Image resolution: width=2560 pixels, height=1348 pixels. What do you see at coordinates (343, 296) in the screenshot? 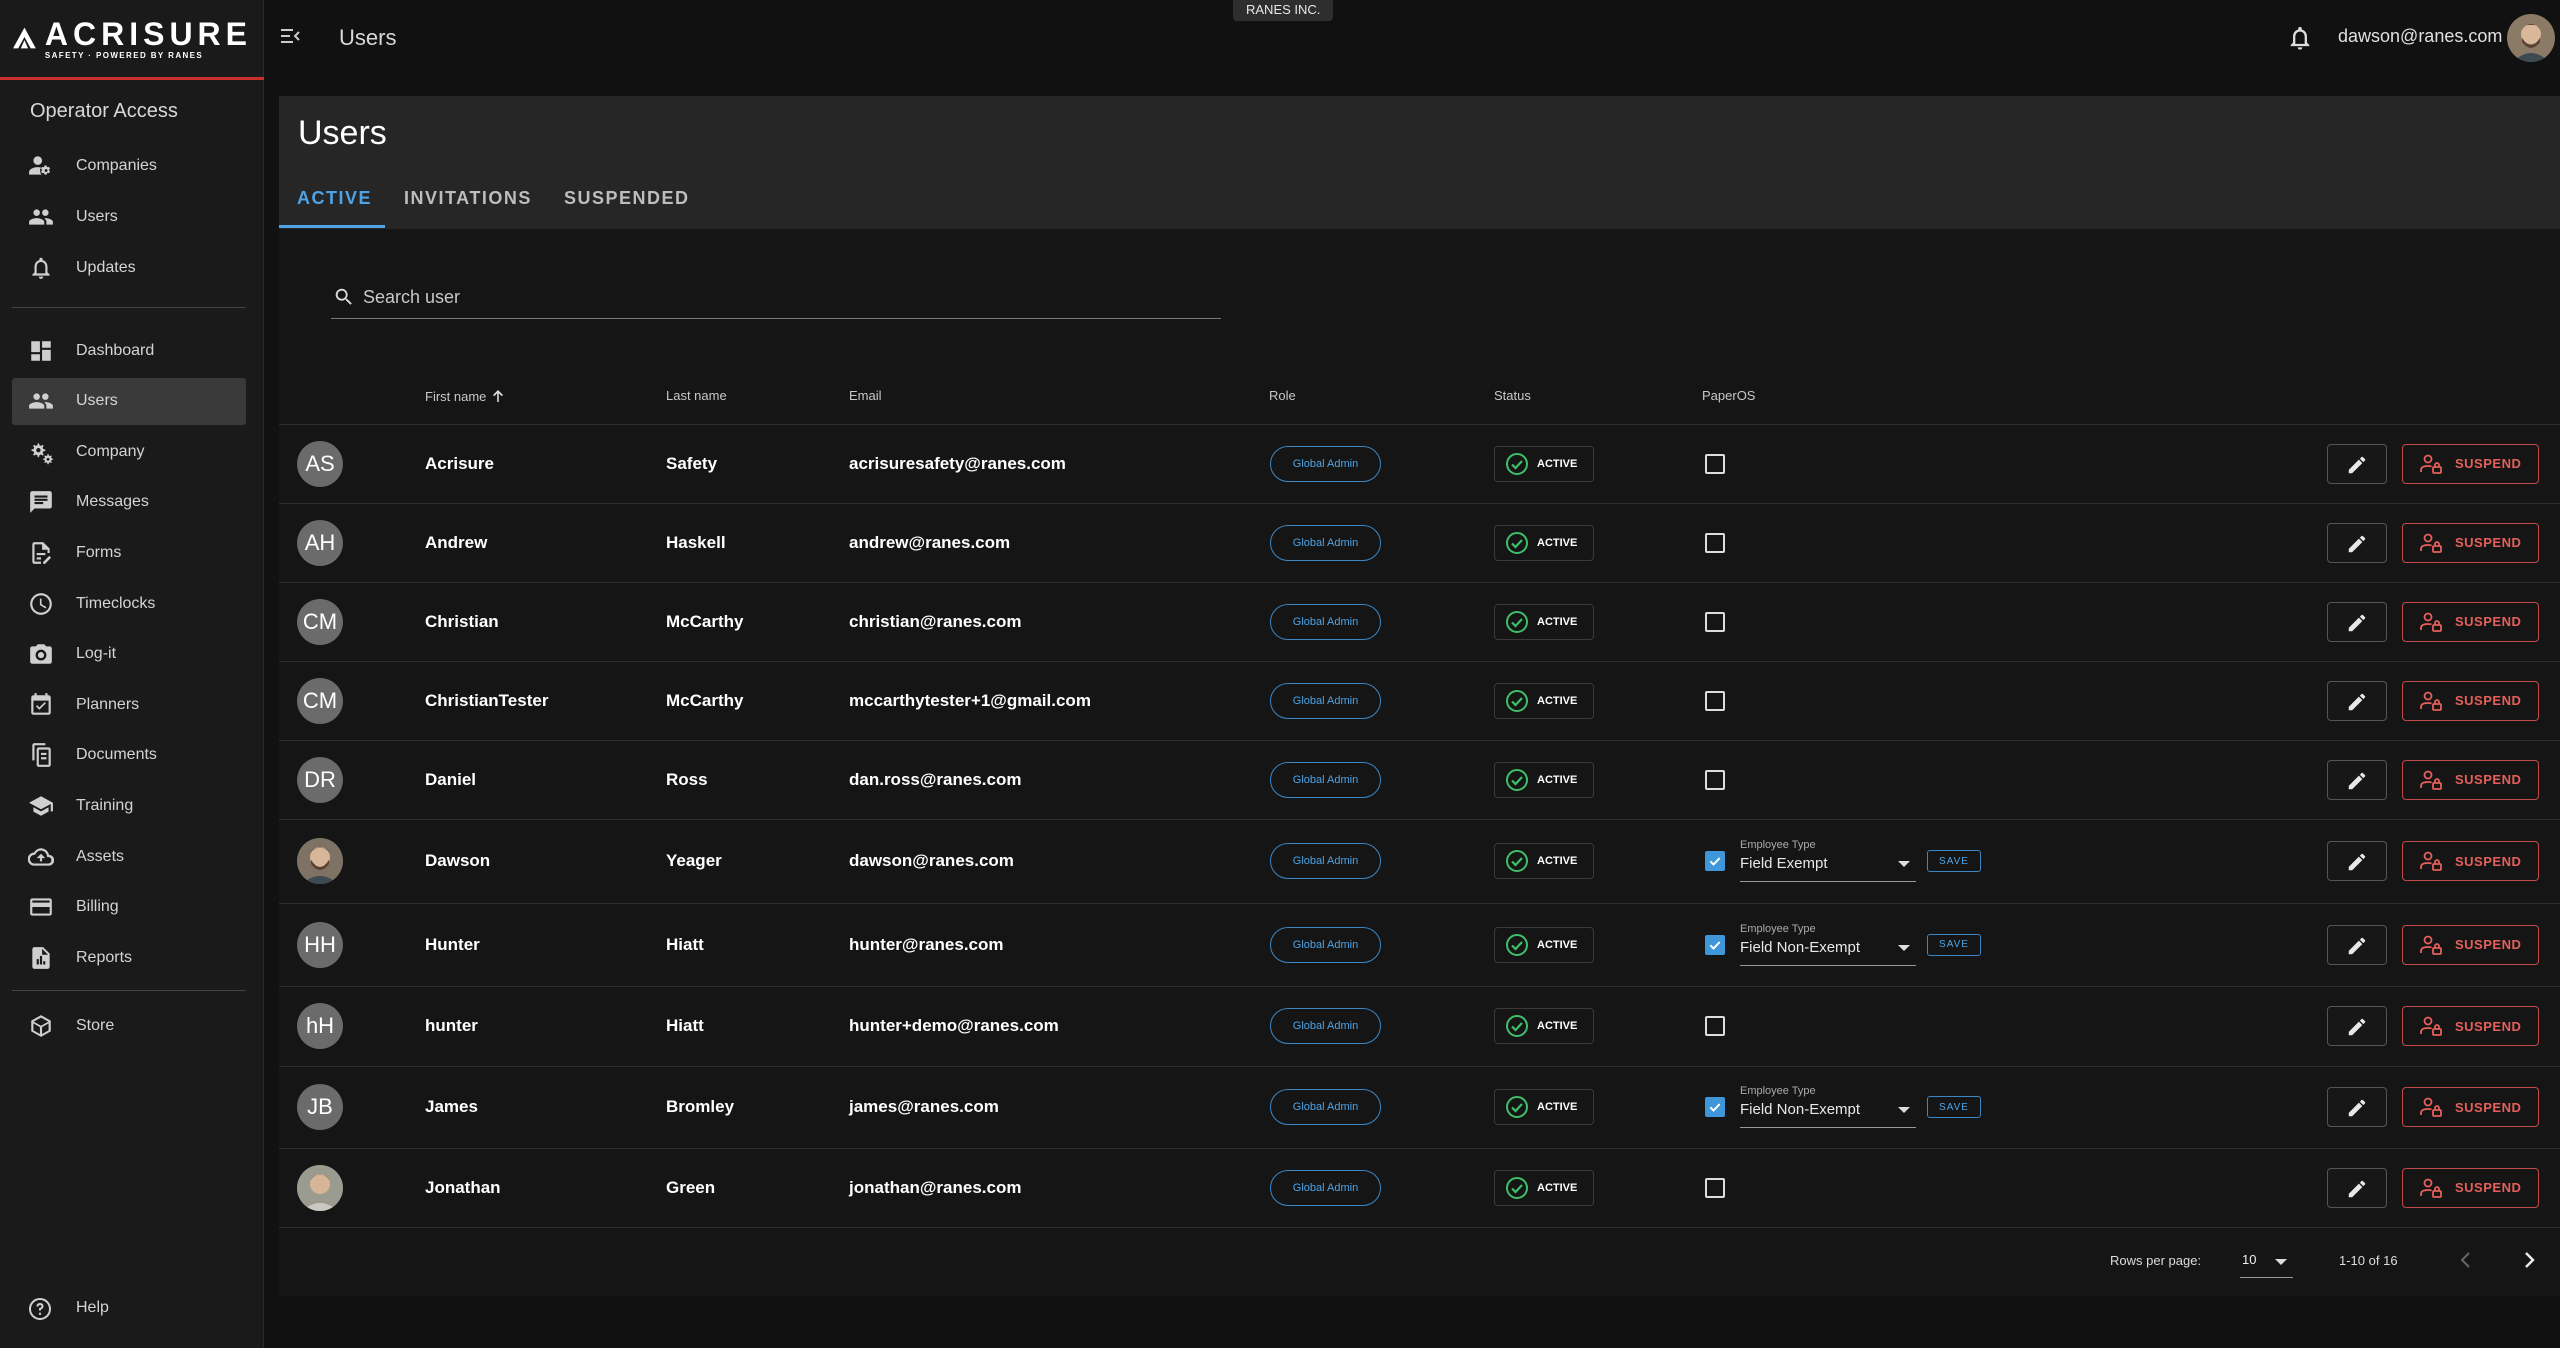
I see `search-icon` at bounding box center [343, 296].